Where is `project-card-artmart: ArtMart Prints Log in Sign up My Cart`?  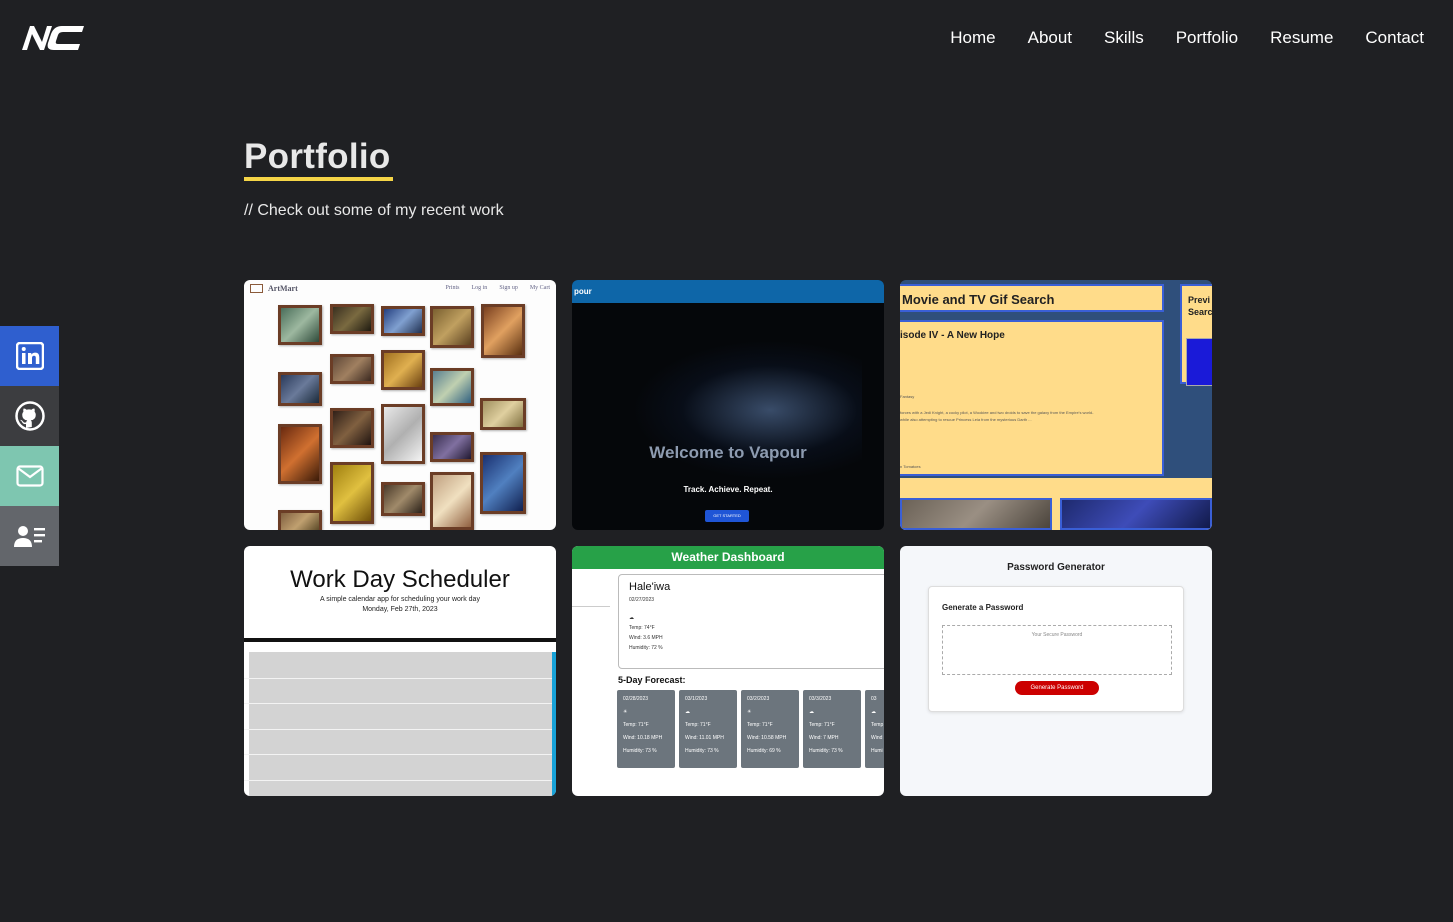 project-card-artmart: ArtMart Prints Log in Sign up My Cart is located at coordinates (400, 405).